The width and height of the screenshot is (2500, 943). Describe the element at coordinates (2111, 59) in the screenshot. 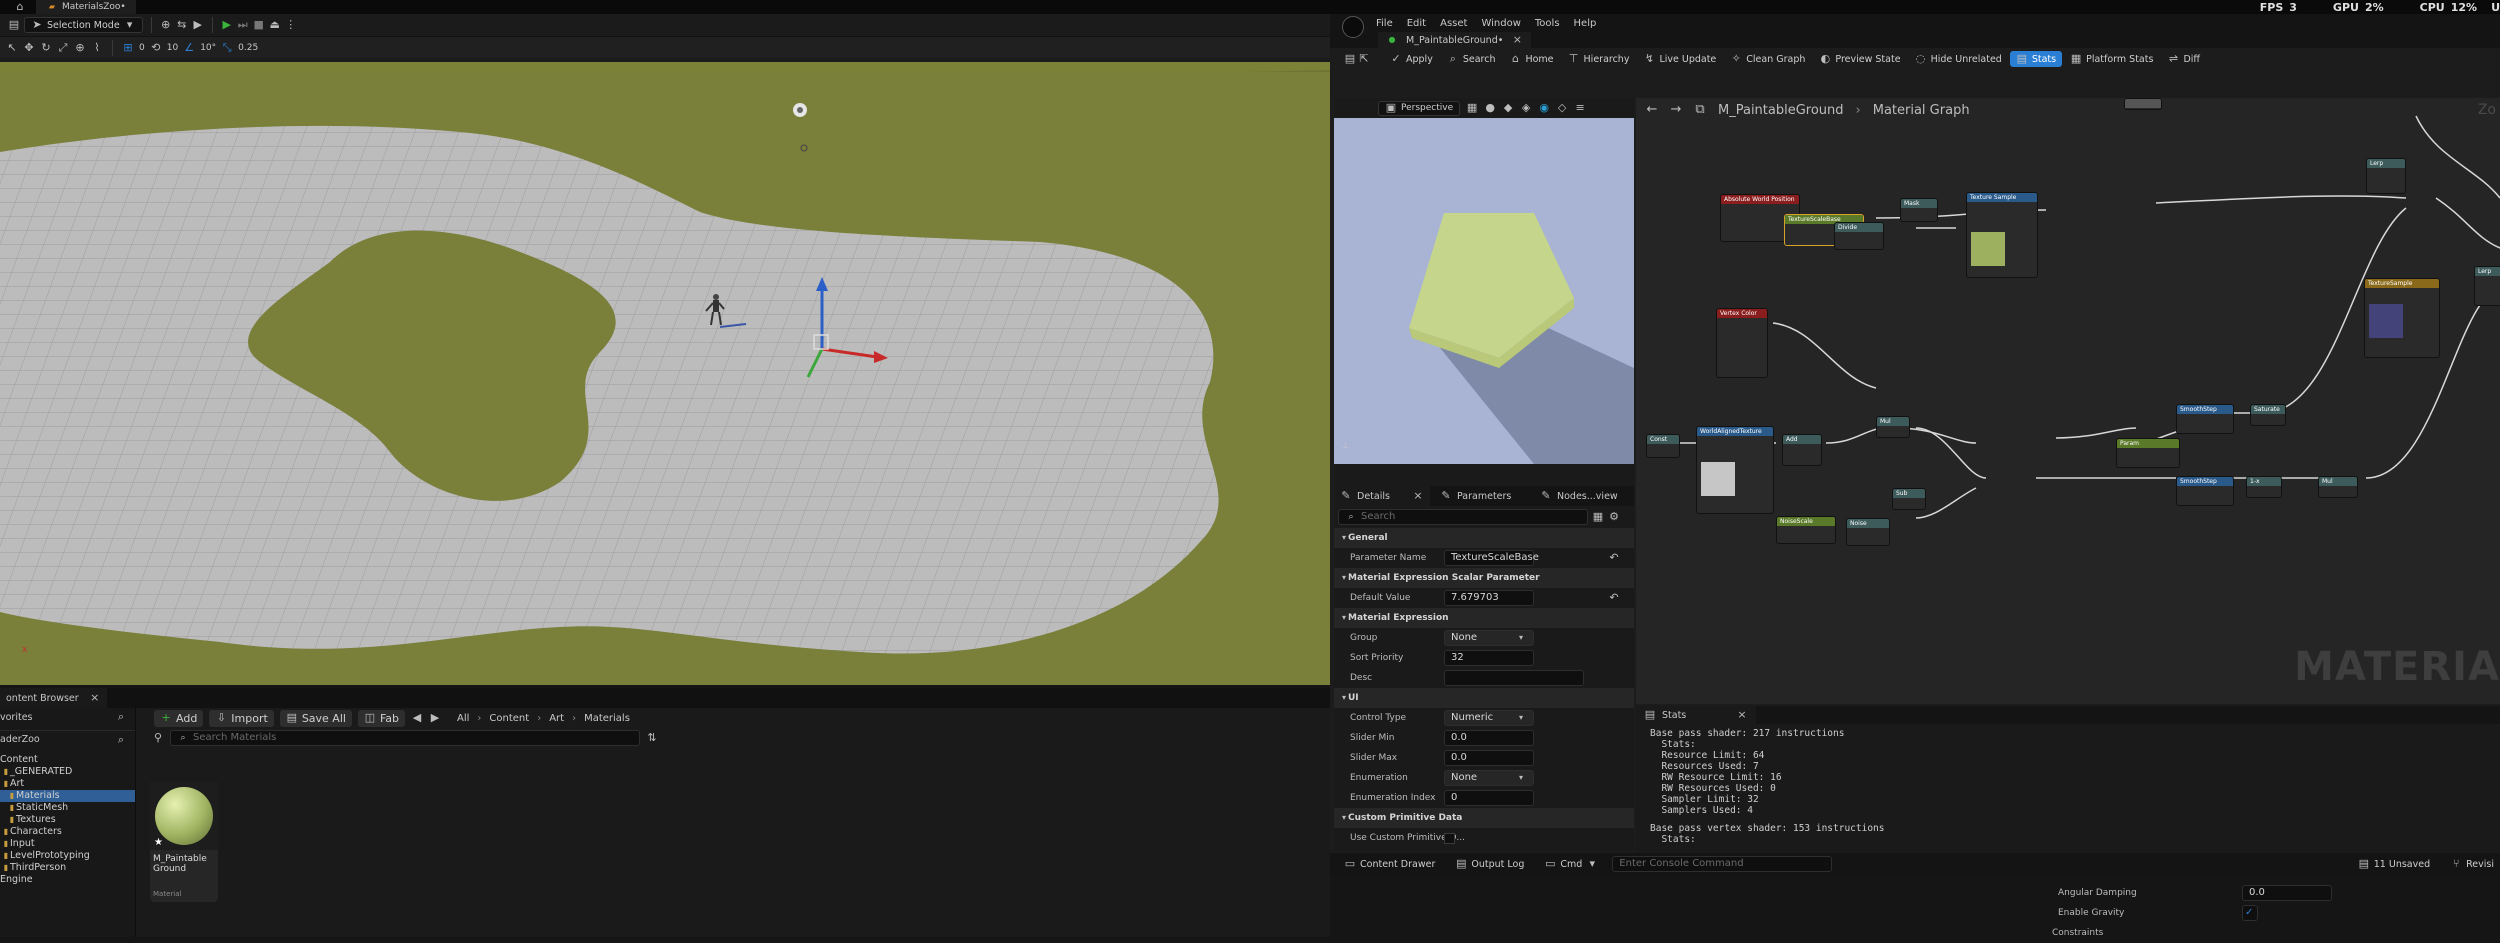

I see `platform-stats-button: ▦ Platform Stats` at that location.